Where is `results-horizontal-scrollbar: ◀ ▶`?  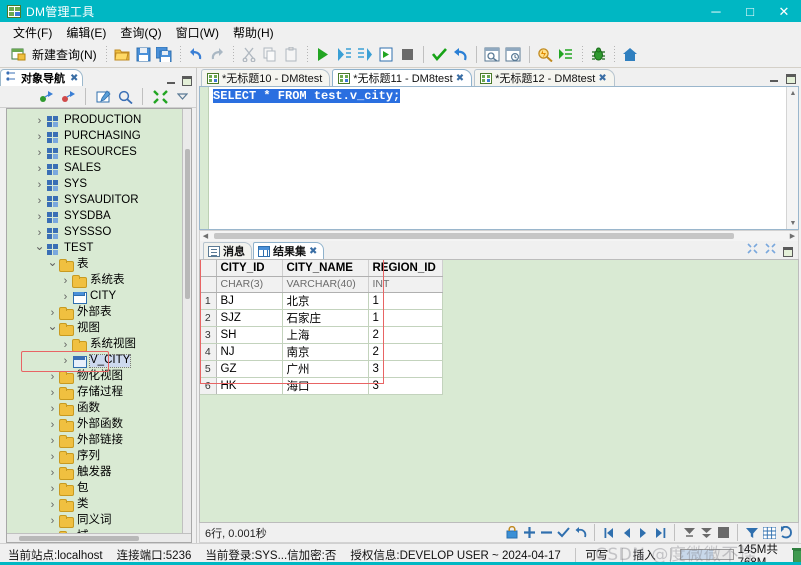
results-horizontal-scrollbar: ◀ ▶ is located at coordinates (499, 235).